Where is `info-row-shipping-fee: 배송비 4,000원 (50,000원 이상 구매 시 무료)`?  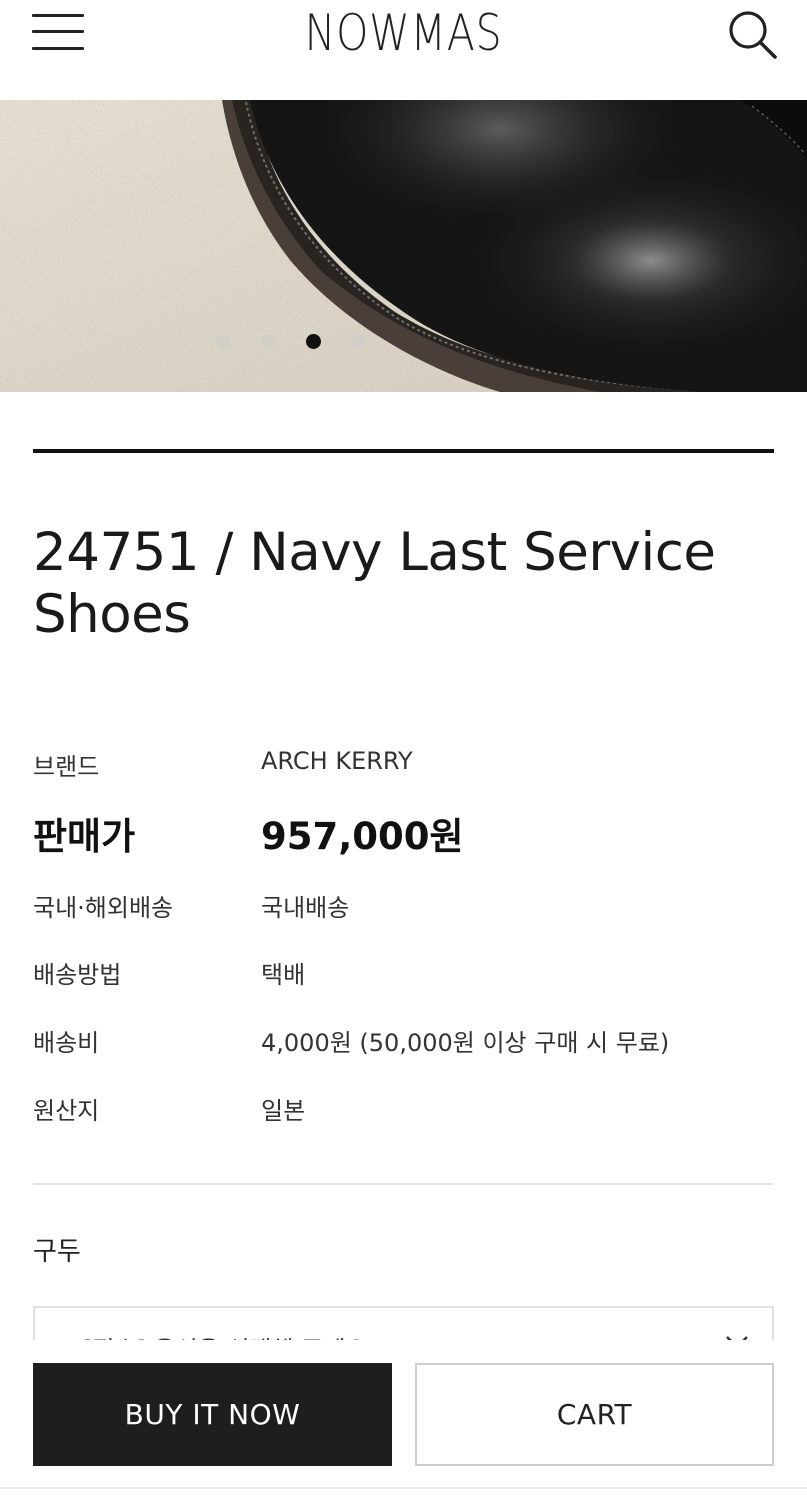
info-row-shipping-fee: 배송비 4,000원 (50,000원 이상 구매 시 무료) is located at coordinates (405, 1043).